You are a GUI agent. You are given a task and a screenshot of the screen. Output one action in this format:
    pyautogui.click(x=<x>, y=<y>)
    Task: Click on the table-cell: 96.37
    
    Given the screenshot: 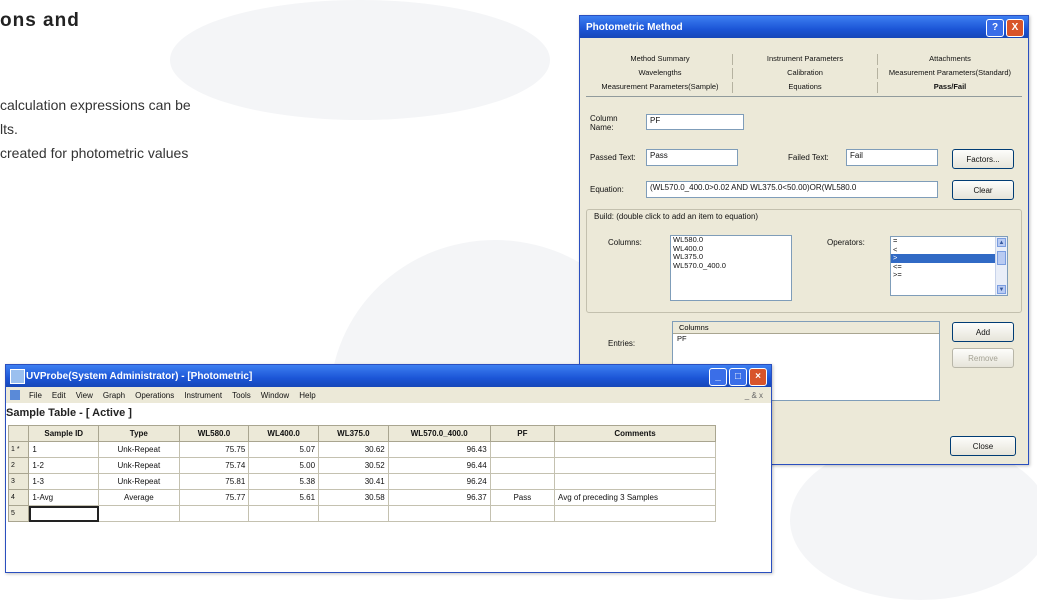 What is the action you would take?
    pyautogui.click(x=439, y=497)
    